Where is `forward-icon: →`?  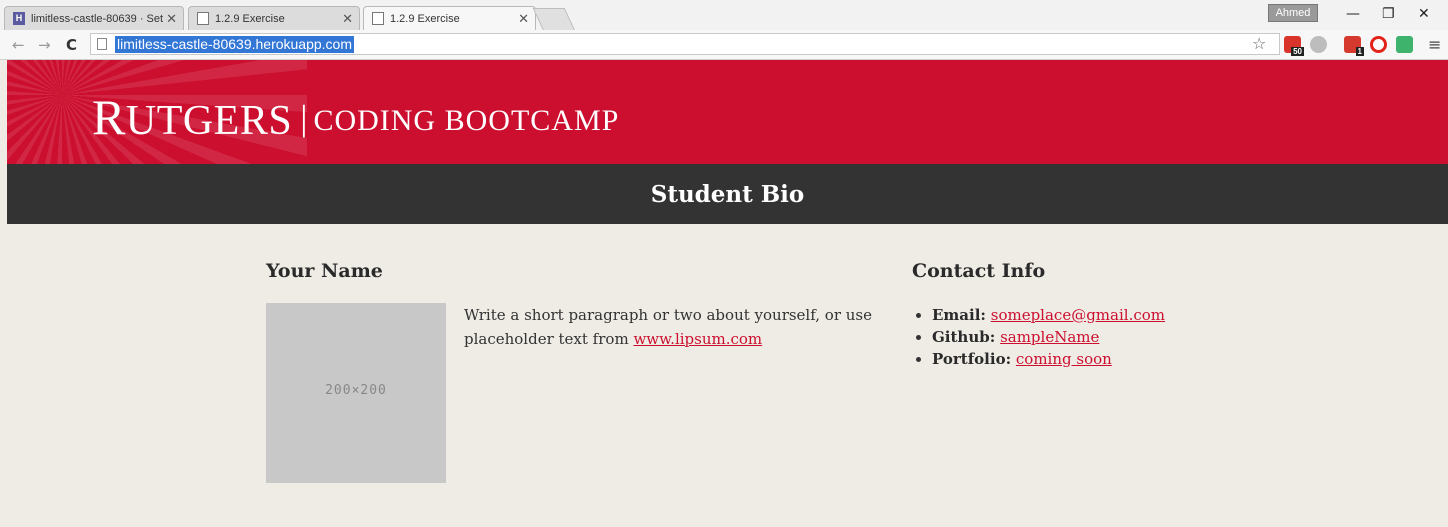 forward-icon: → is located at coordinates (44, 45).